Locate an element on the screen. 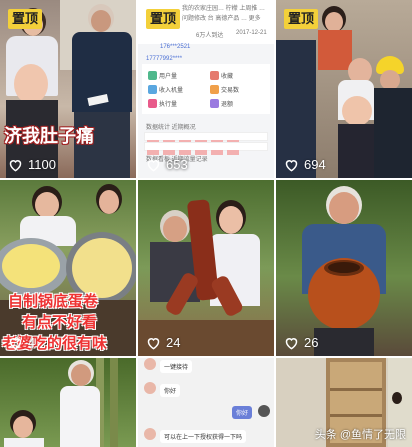 This screenshot has height=447, width=412. like-count: 4 is located at coordinates (21, 342).